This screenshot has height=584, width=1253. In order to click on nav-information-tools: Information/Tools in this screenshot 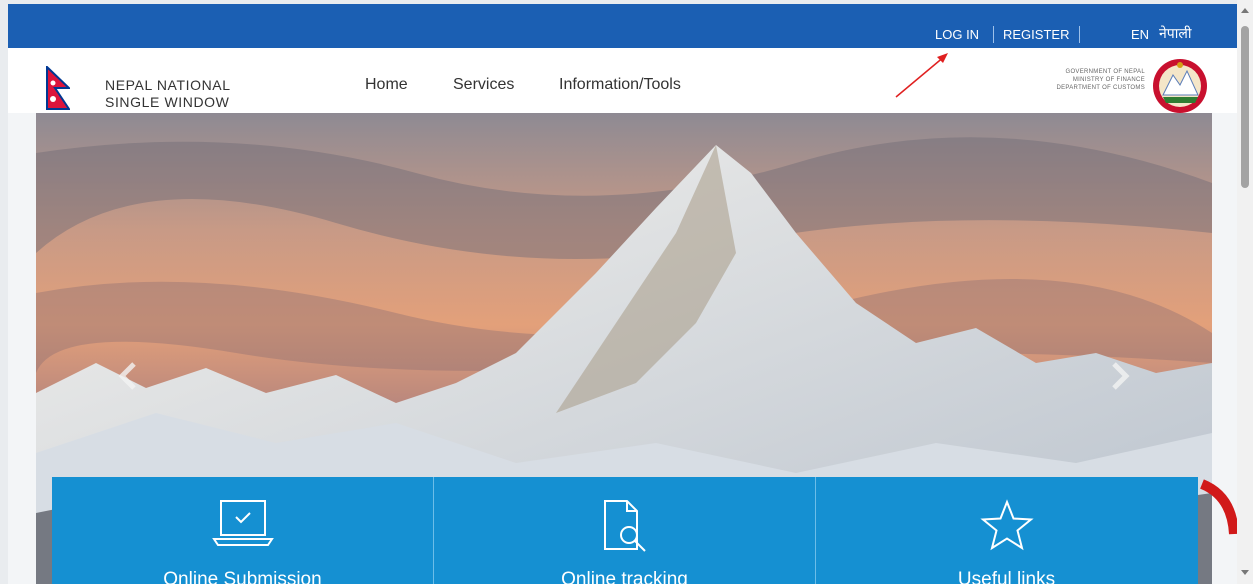, I will do `click(620, 85)`.